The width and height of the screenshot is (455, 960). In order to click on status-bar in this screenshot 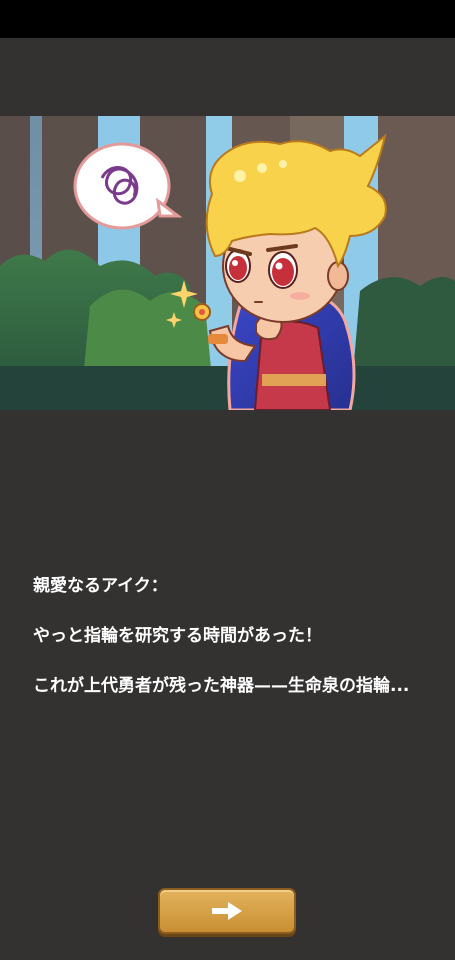, I will do `click(227, 19)`.